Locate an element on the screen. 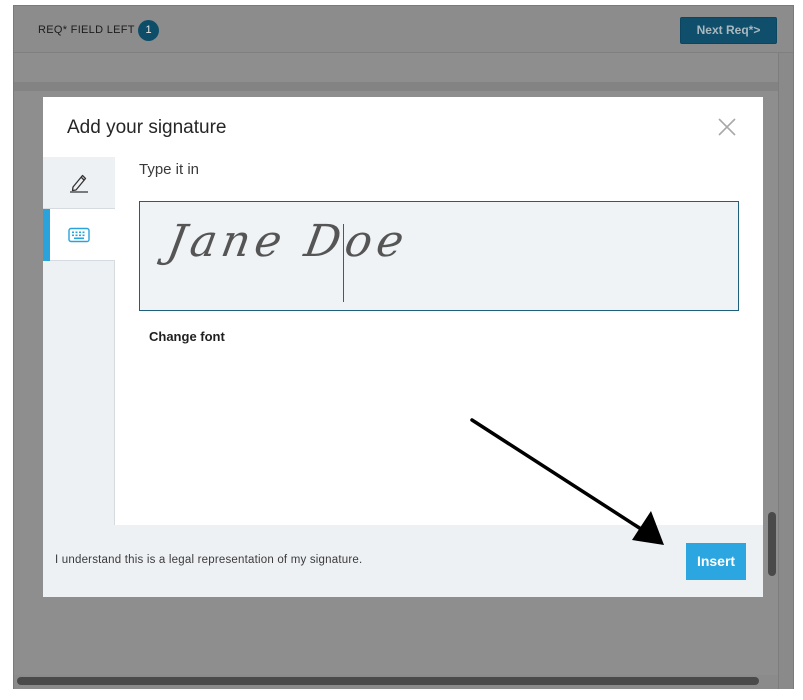 The width and height of the screenshot is (803, 700). vertical-scrollbar is located at coordinates (772, 544).